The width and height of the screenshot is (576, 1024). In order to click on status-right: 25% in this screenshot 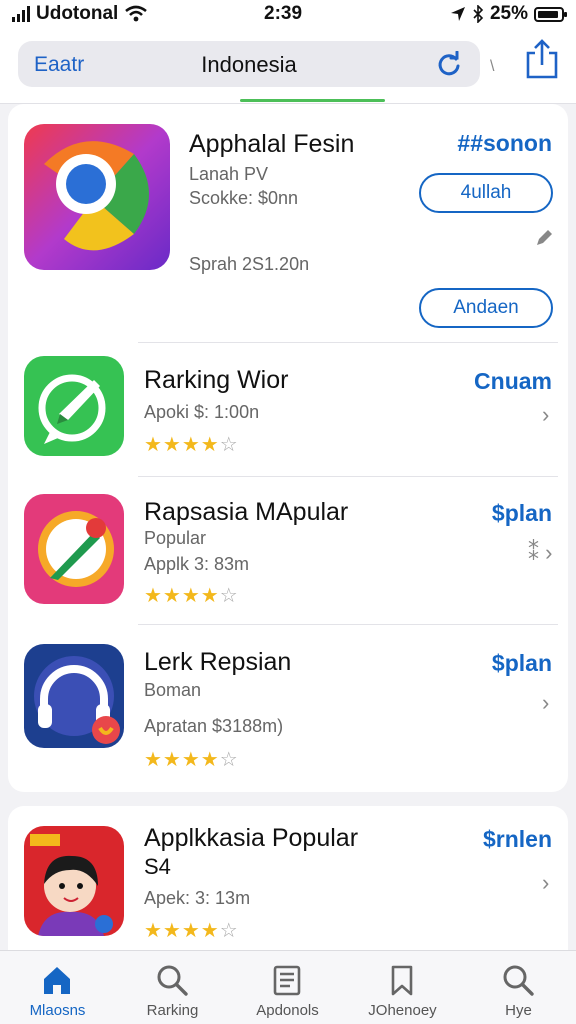, I will do `click(508, 14)`.